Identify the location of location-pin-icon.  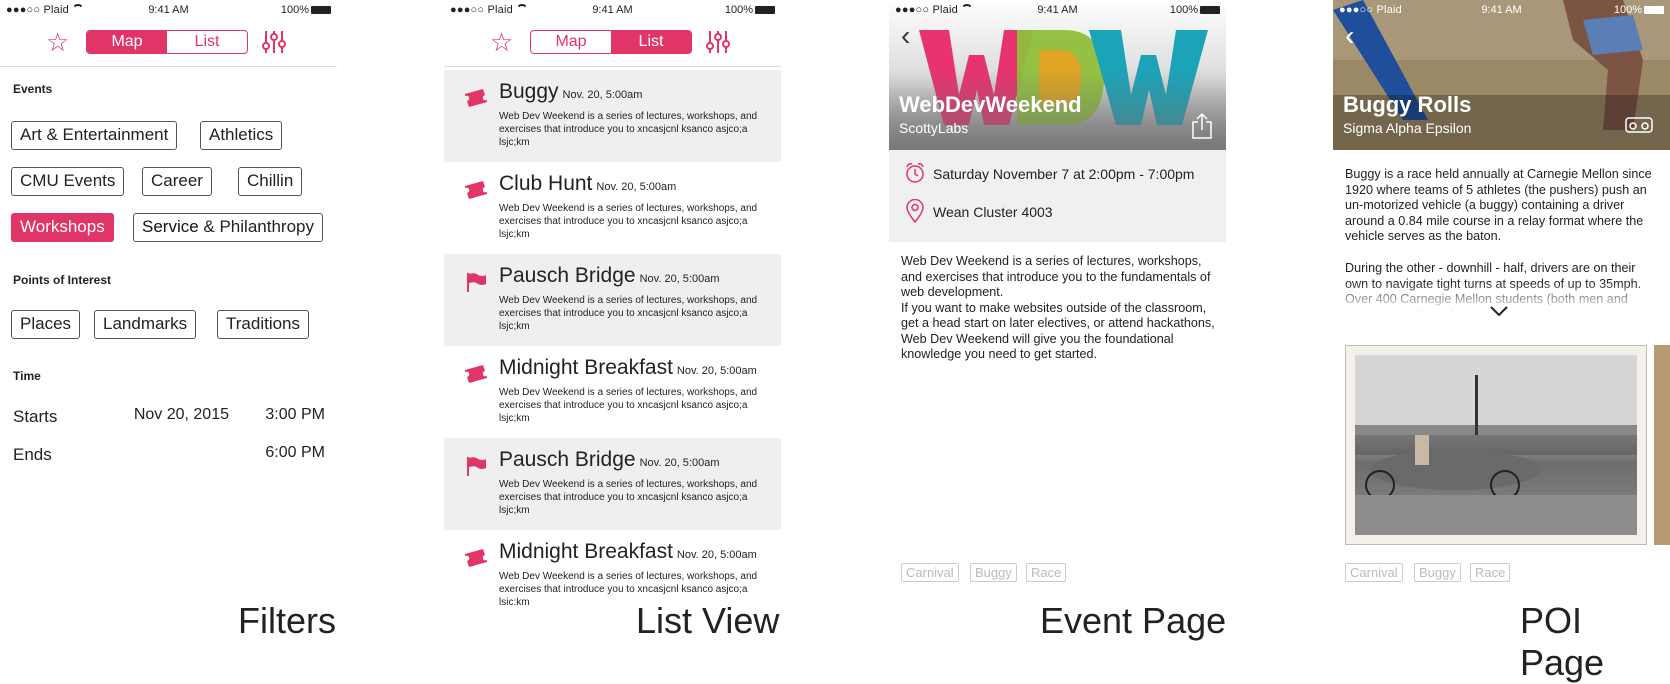
(915, 211).